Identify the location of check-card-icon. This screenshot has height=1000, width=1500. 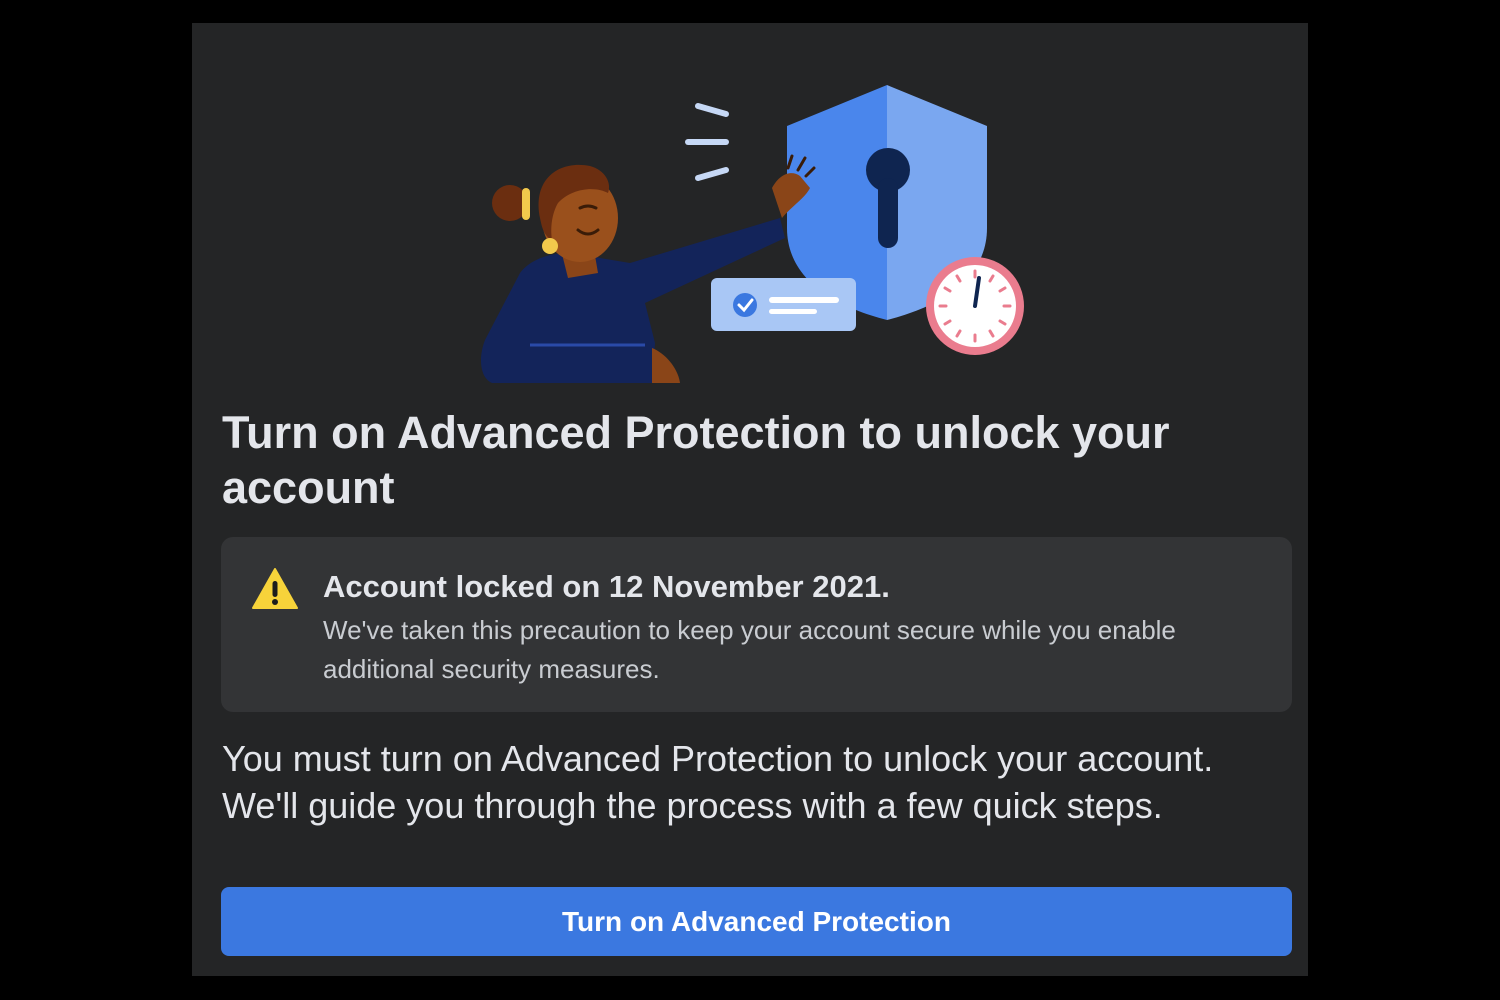
(783, 304).